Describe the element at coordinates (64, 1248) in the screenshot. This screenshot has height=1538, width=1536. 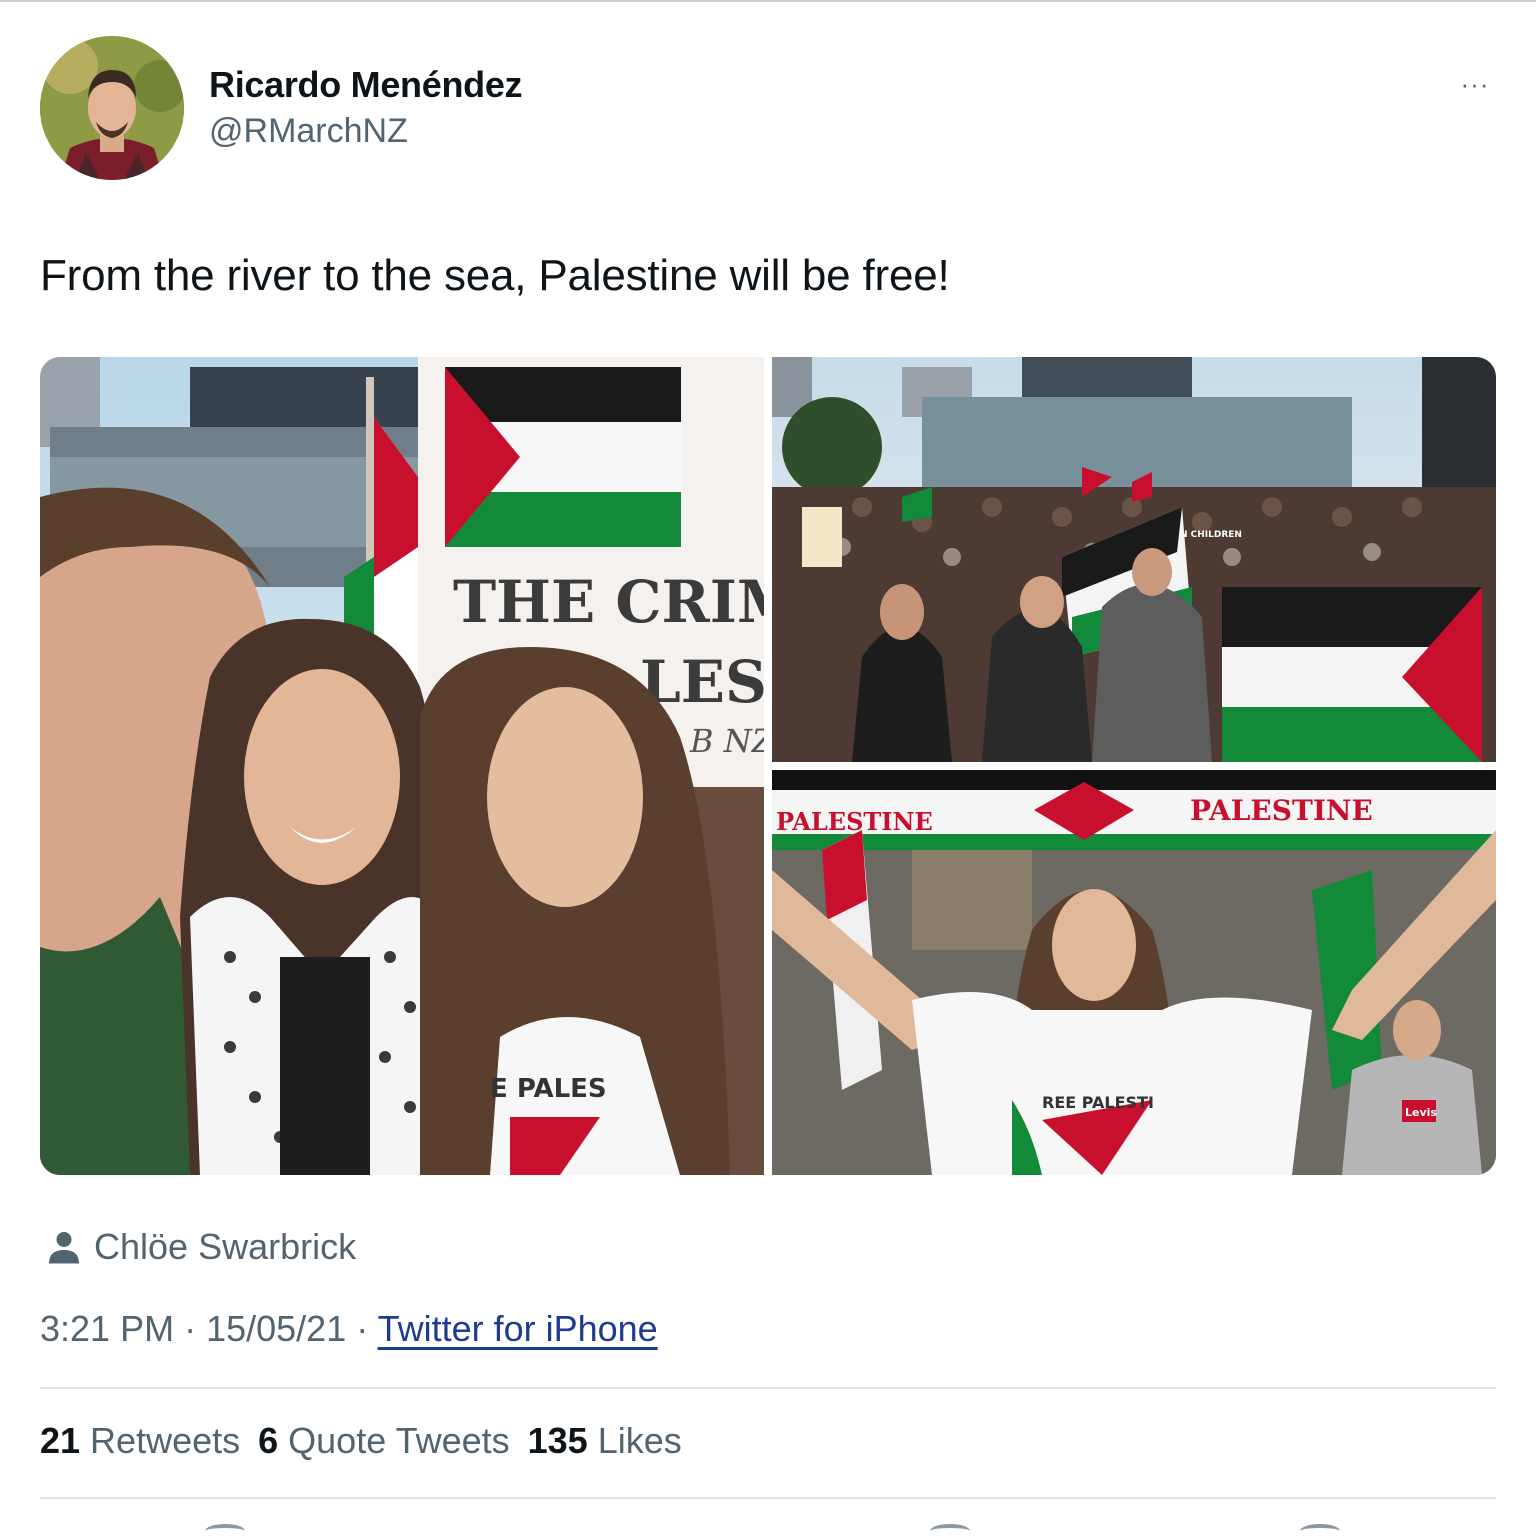
I see `person-icon` at that location.